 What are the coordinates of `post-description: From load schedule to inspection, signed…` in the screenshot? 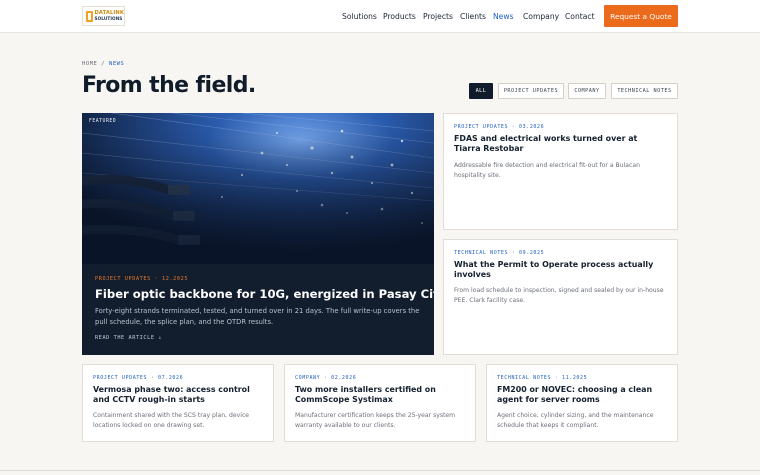 It's located at (559, 295).